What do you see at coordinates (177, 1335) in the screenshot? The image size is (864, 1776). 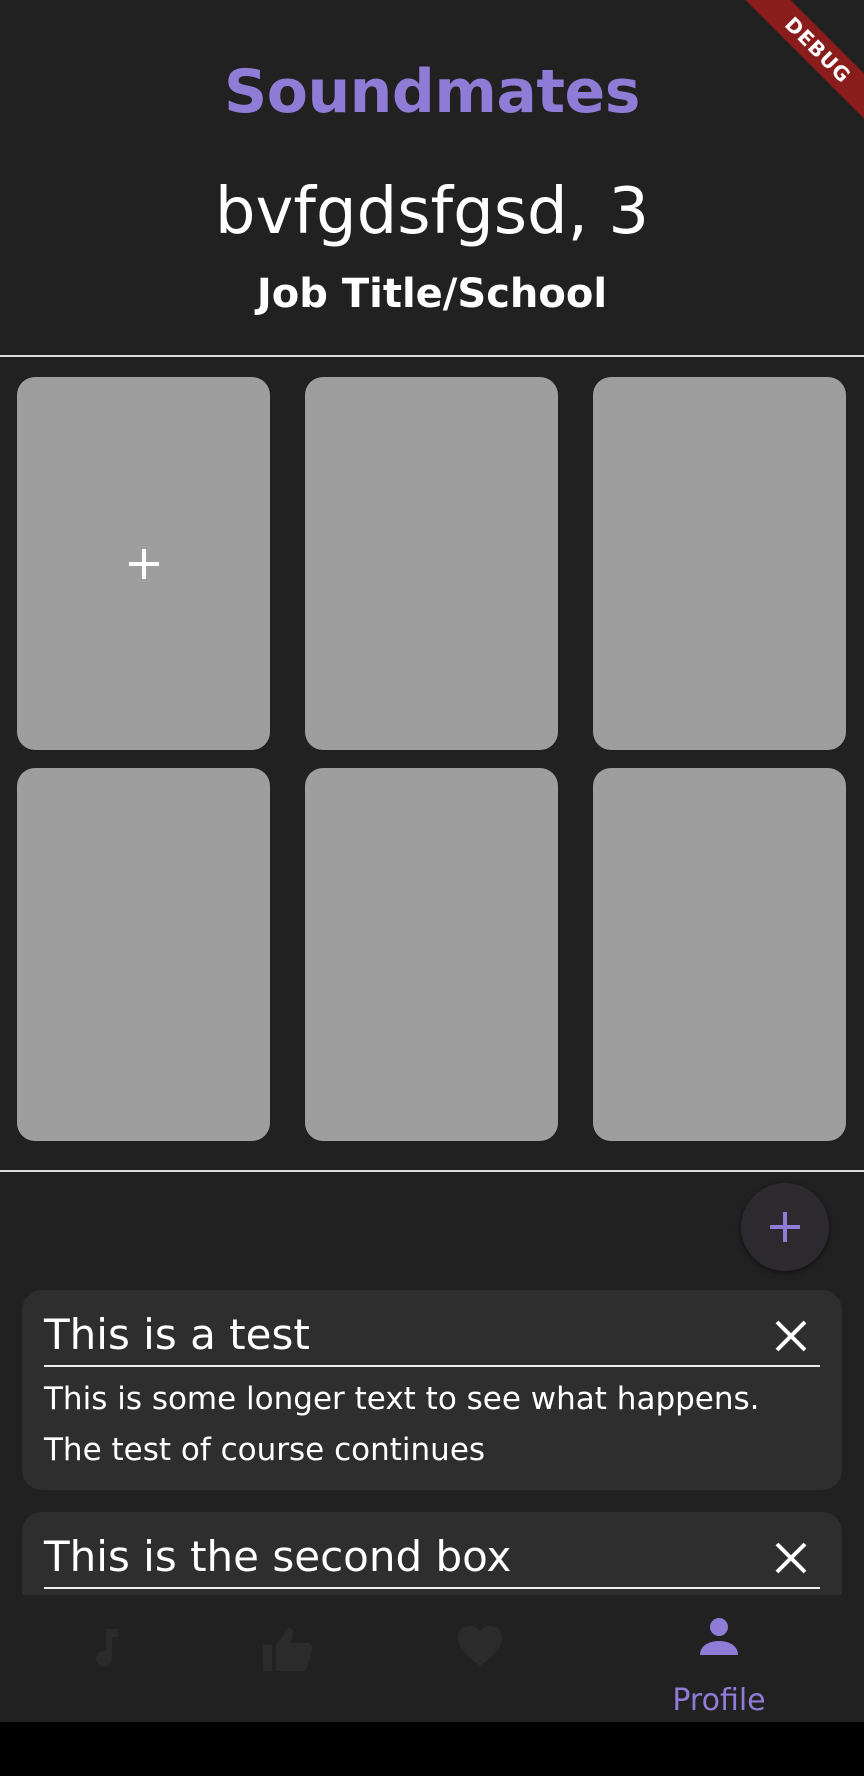 I see `prompt-title: This is a test` at bounding box center [177, 1335].